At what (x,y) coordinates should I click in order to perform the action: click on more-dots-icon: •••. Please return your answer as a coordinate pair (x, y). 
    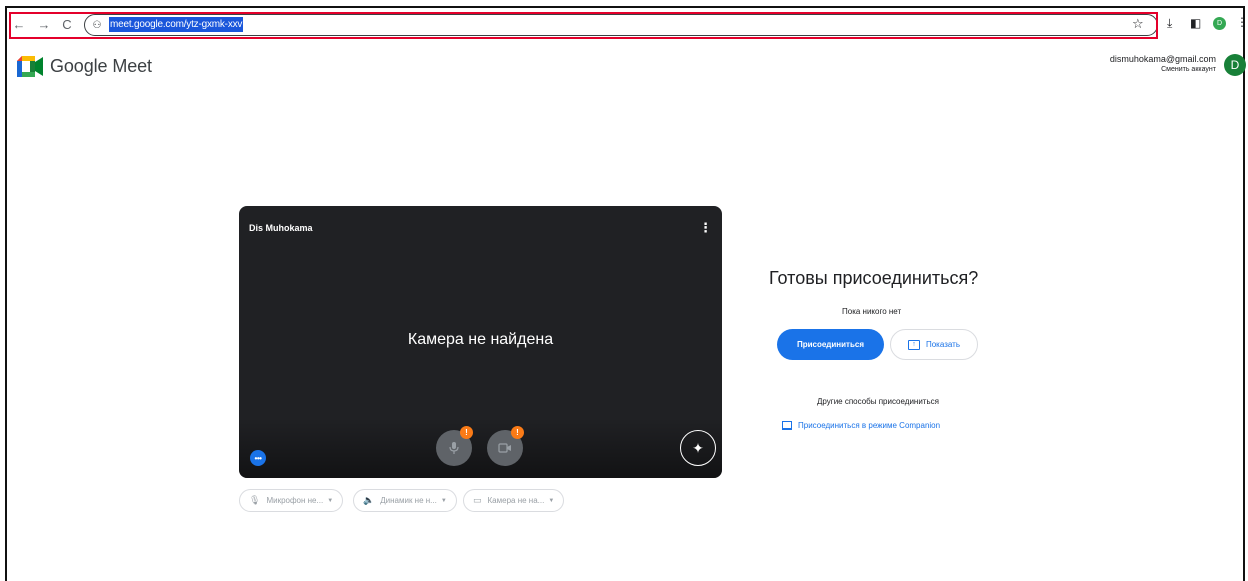
    Looking at the image, I should click on (258, 458).